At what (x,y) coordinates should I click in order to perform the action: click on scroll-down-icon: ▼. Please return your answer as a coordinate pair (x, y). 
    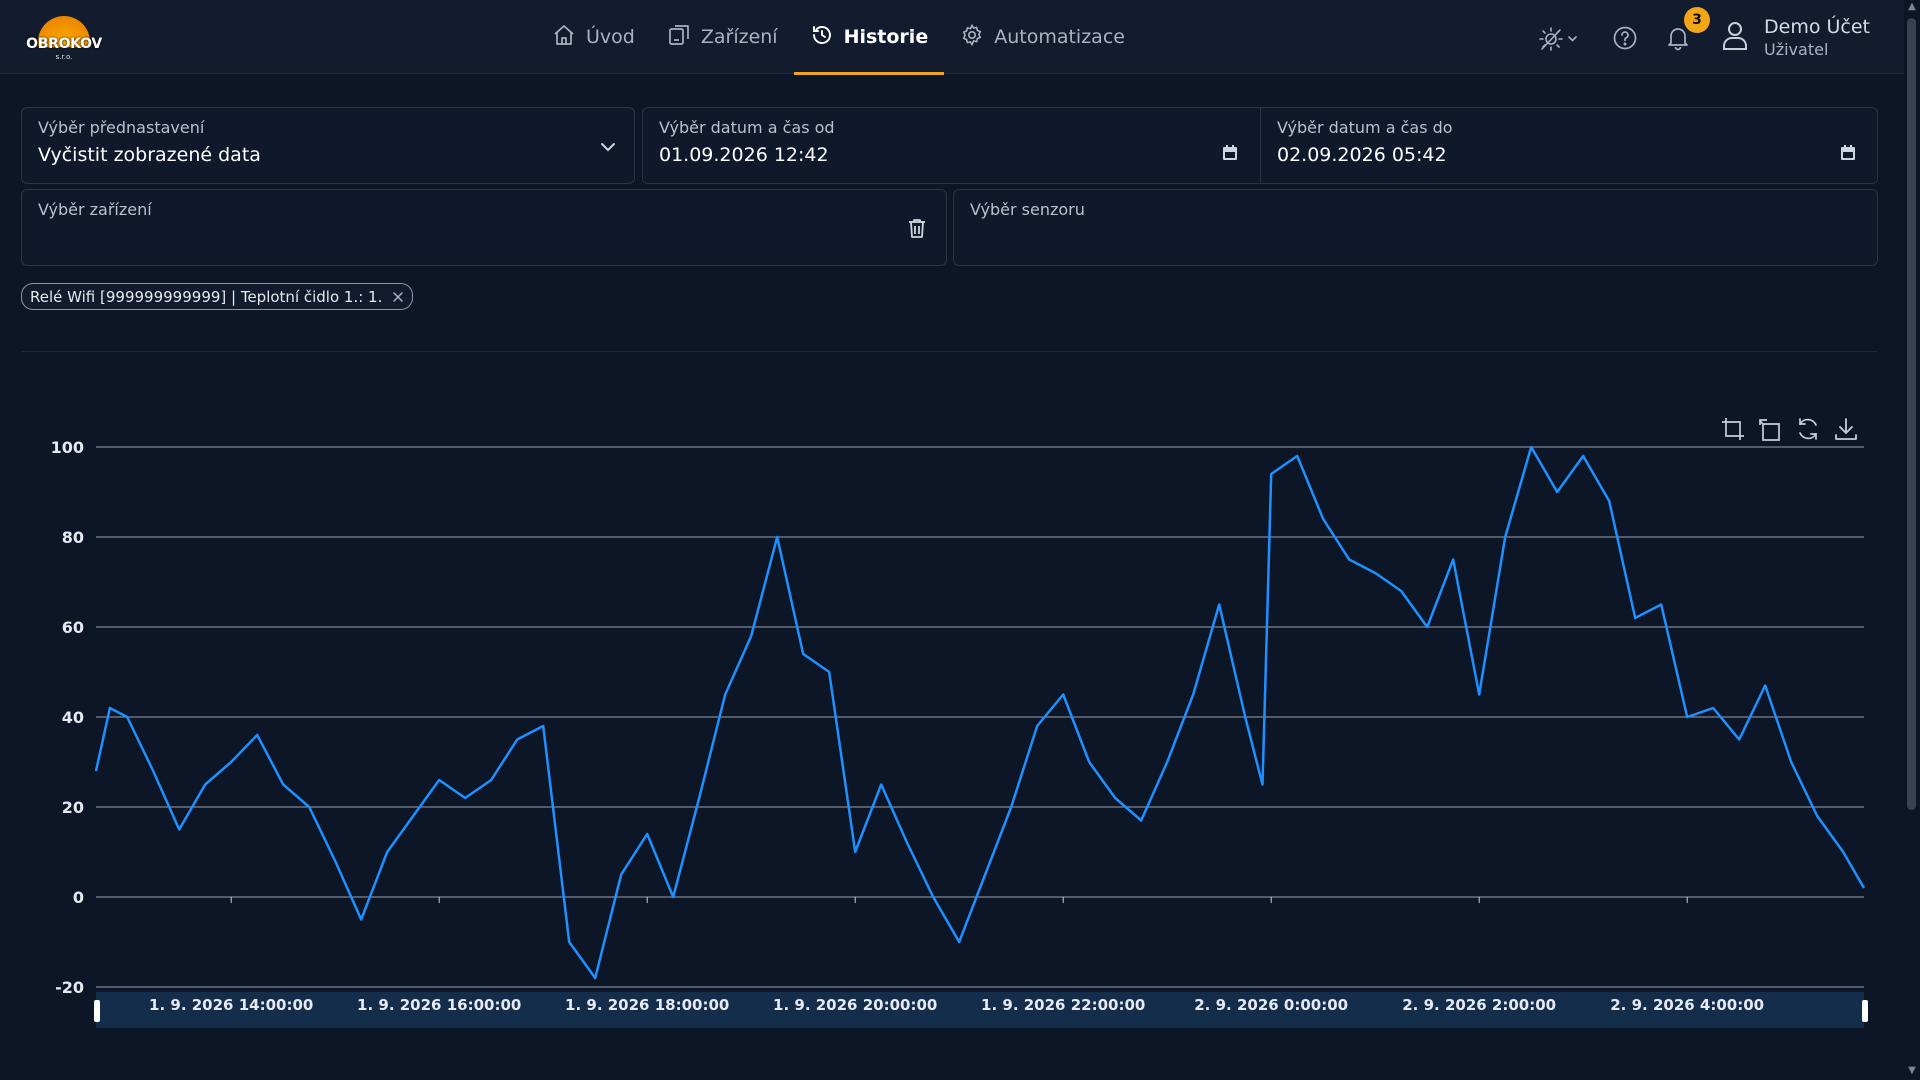
    Looking at the image, I should click on (1912, 1071).